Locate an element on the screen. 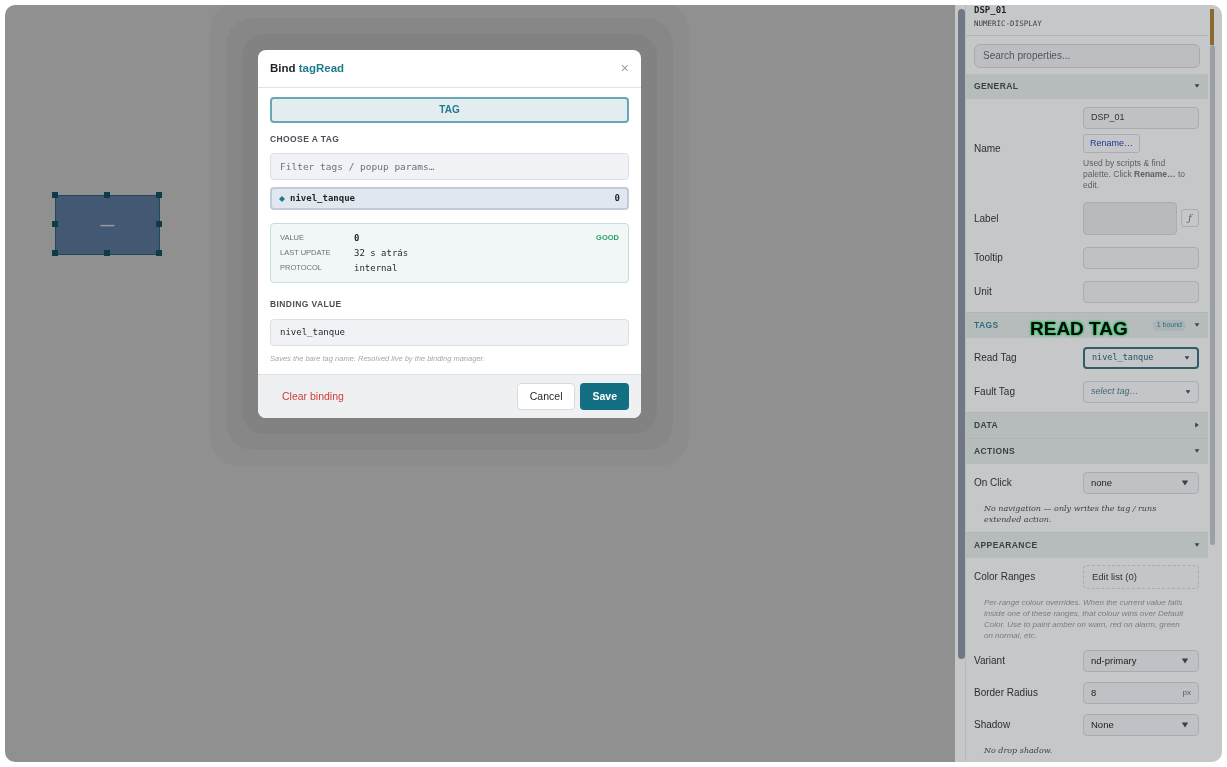 The height and width of the screenshot is (767, 1227). section-header: APPEARANCE is located at coordinates (1087, 545).